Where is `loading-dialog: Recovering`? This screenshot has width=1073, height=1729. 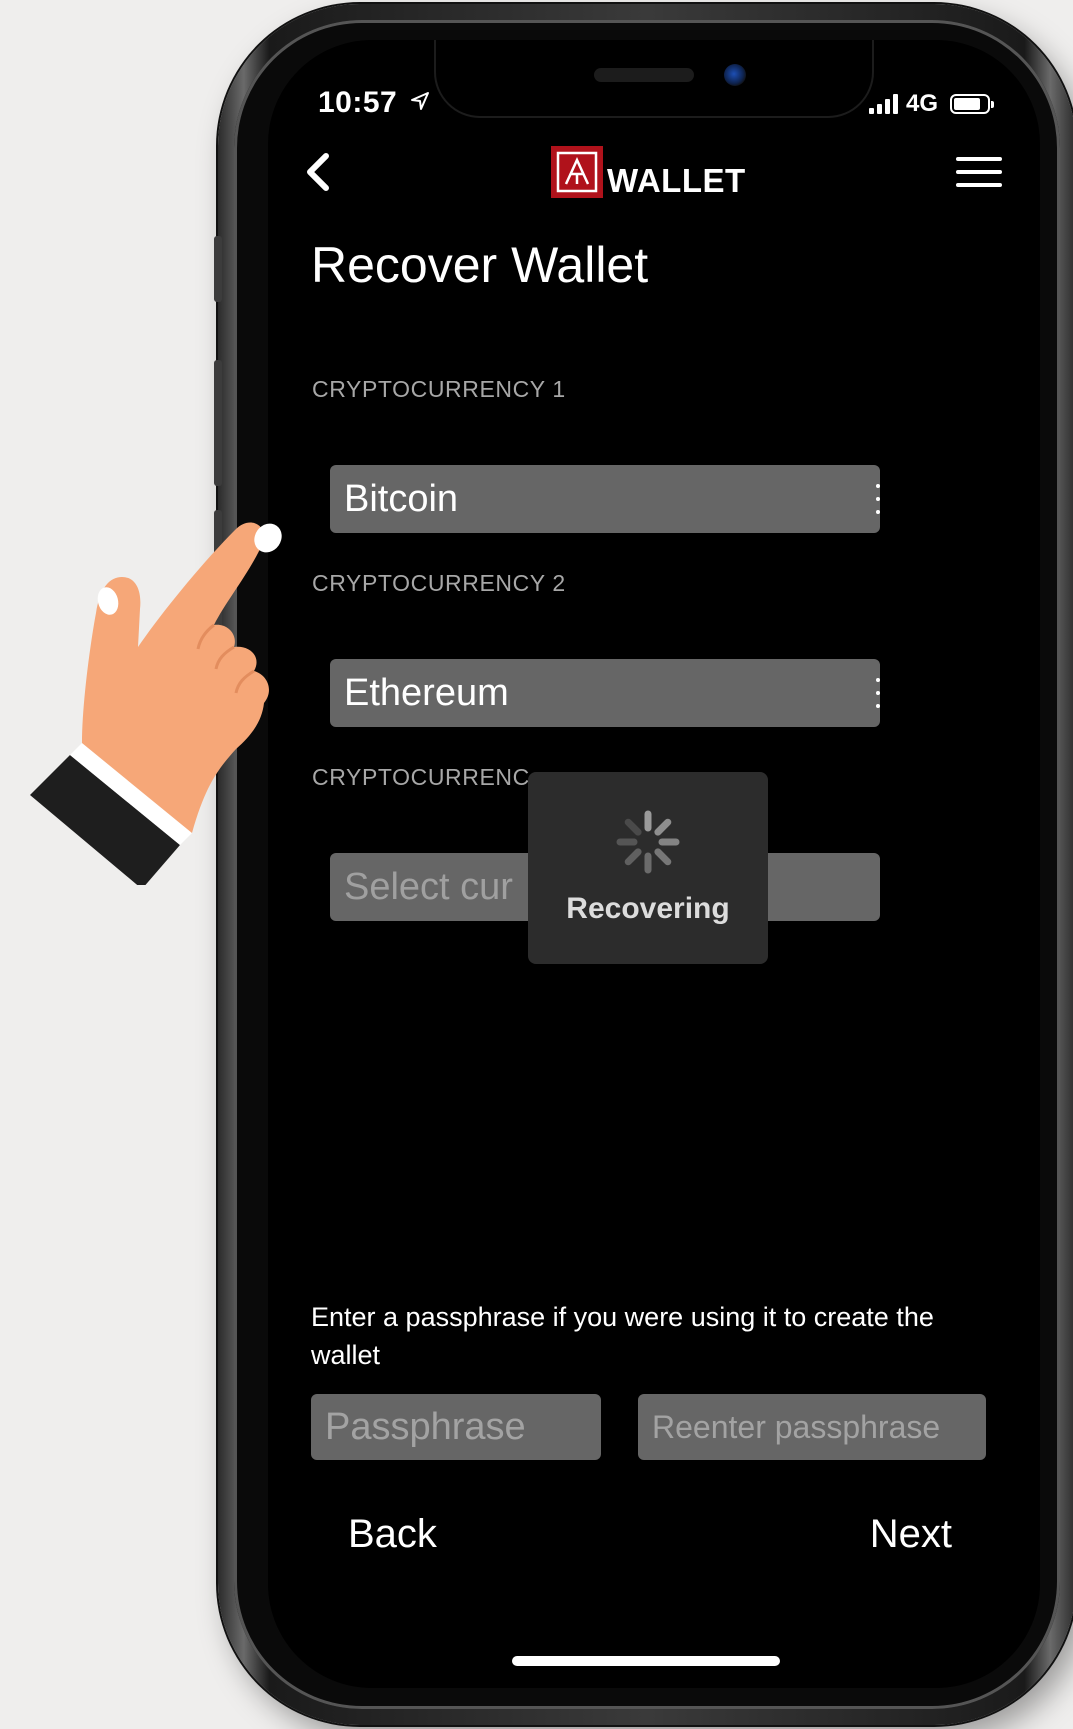
loading-dialog: Recovering is located at coordinates (648, 868).